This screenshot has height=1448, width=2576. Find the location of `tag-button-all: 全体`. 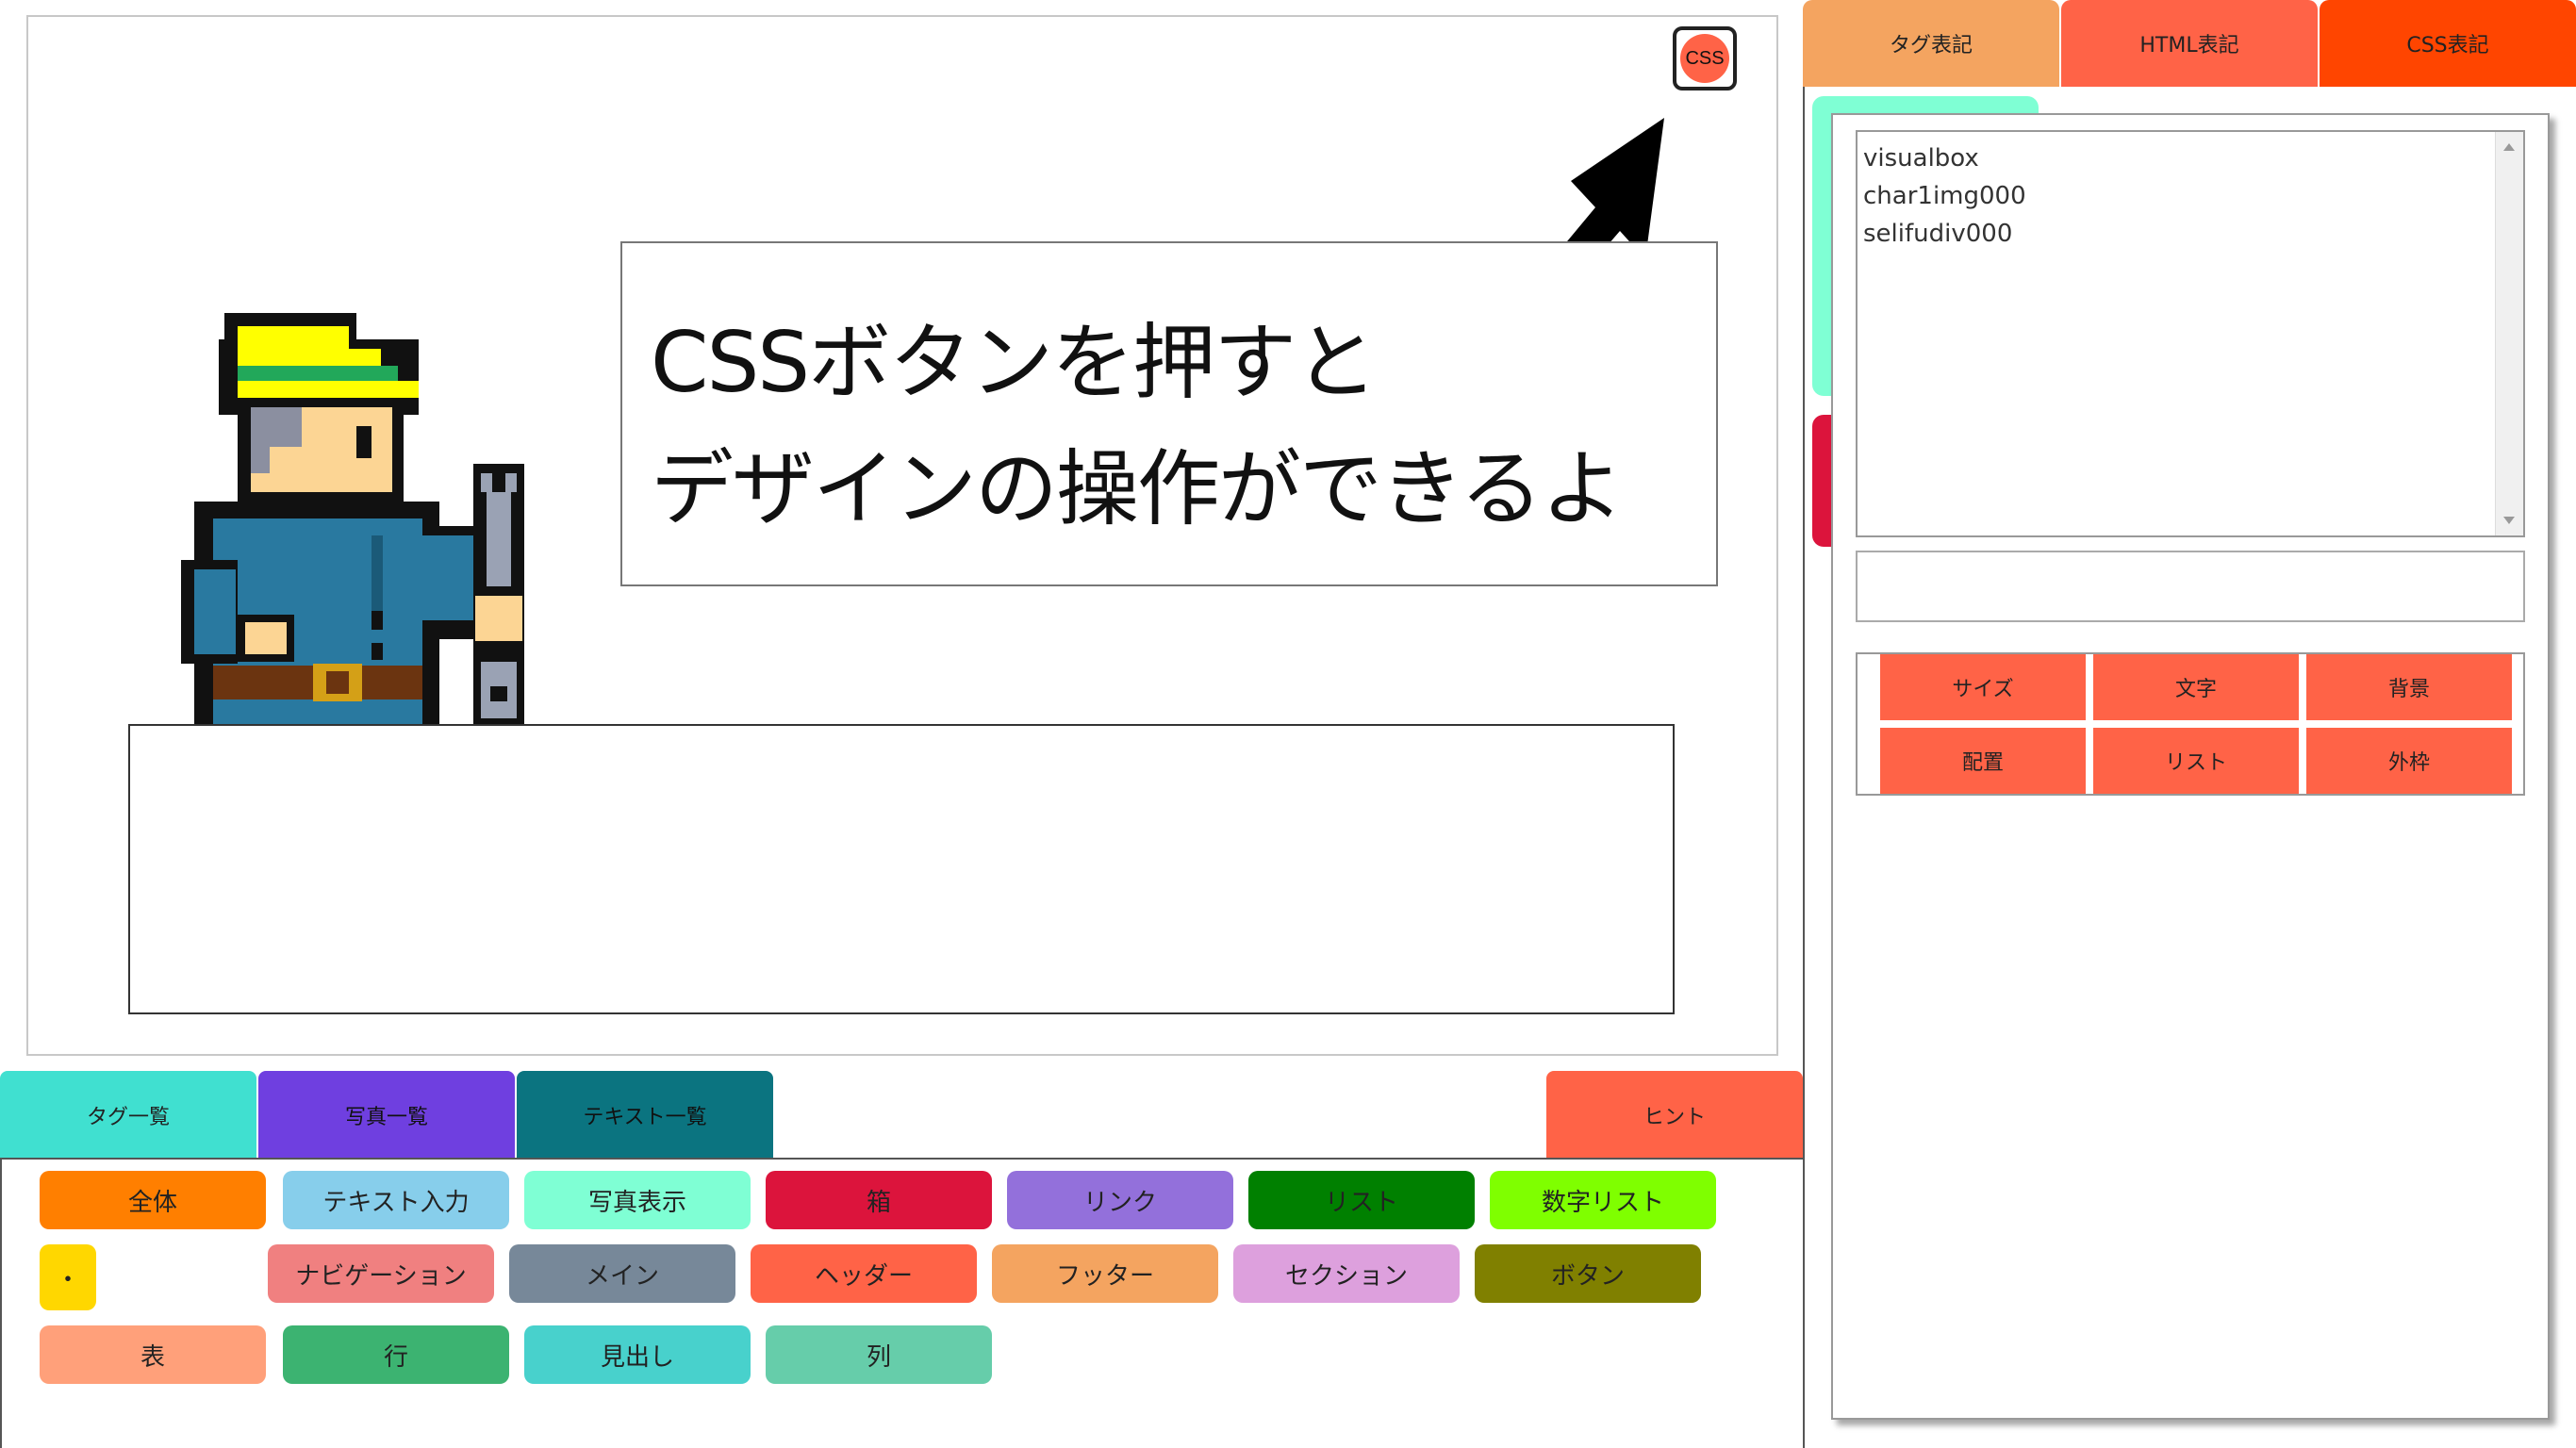

tag-button-all: 全体 is located at coordinates (153, 1200).